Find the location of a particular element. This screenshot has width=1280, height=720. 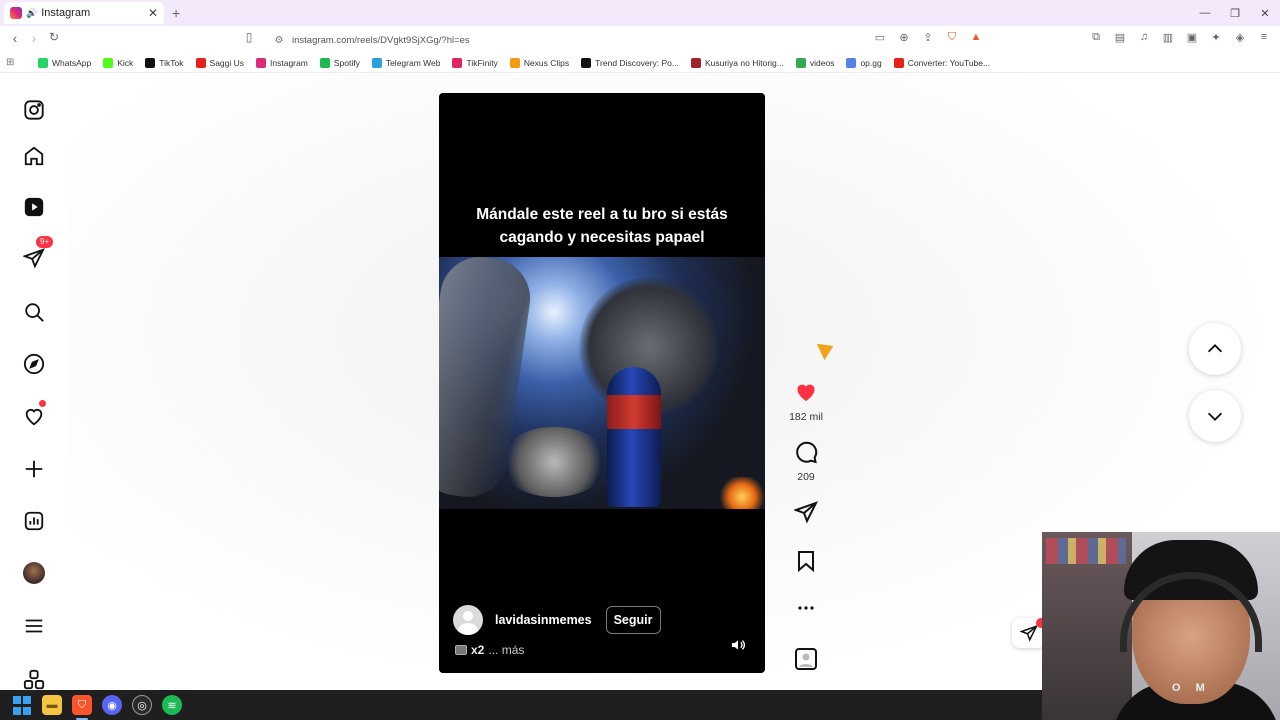

bookmark-item: Saggi Us is located at coordinates (220, 62).